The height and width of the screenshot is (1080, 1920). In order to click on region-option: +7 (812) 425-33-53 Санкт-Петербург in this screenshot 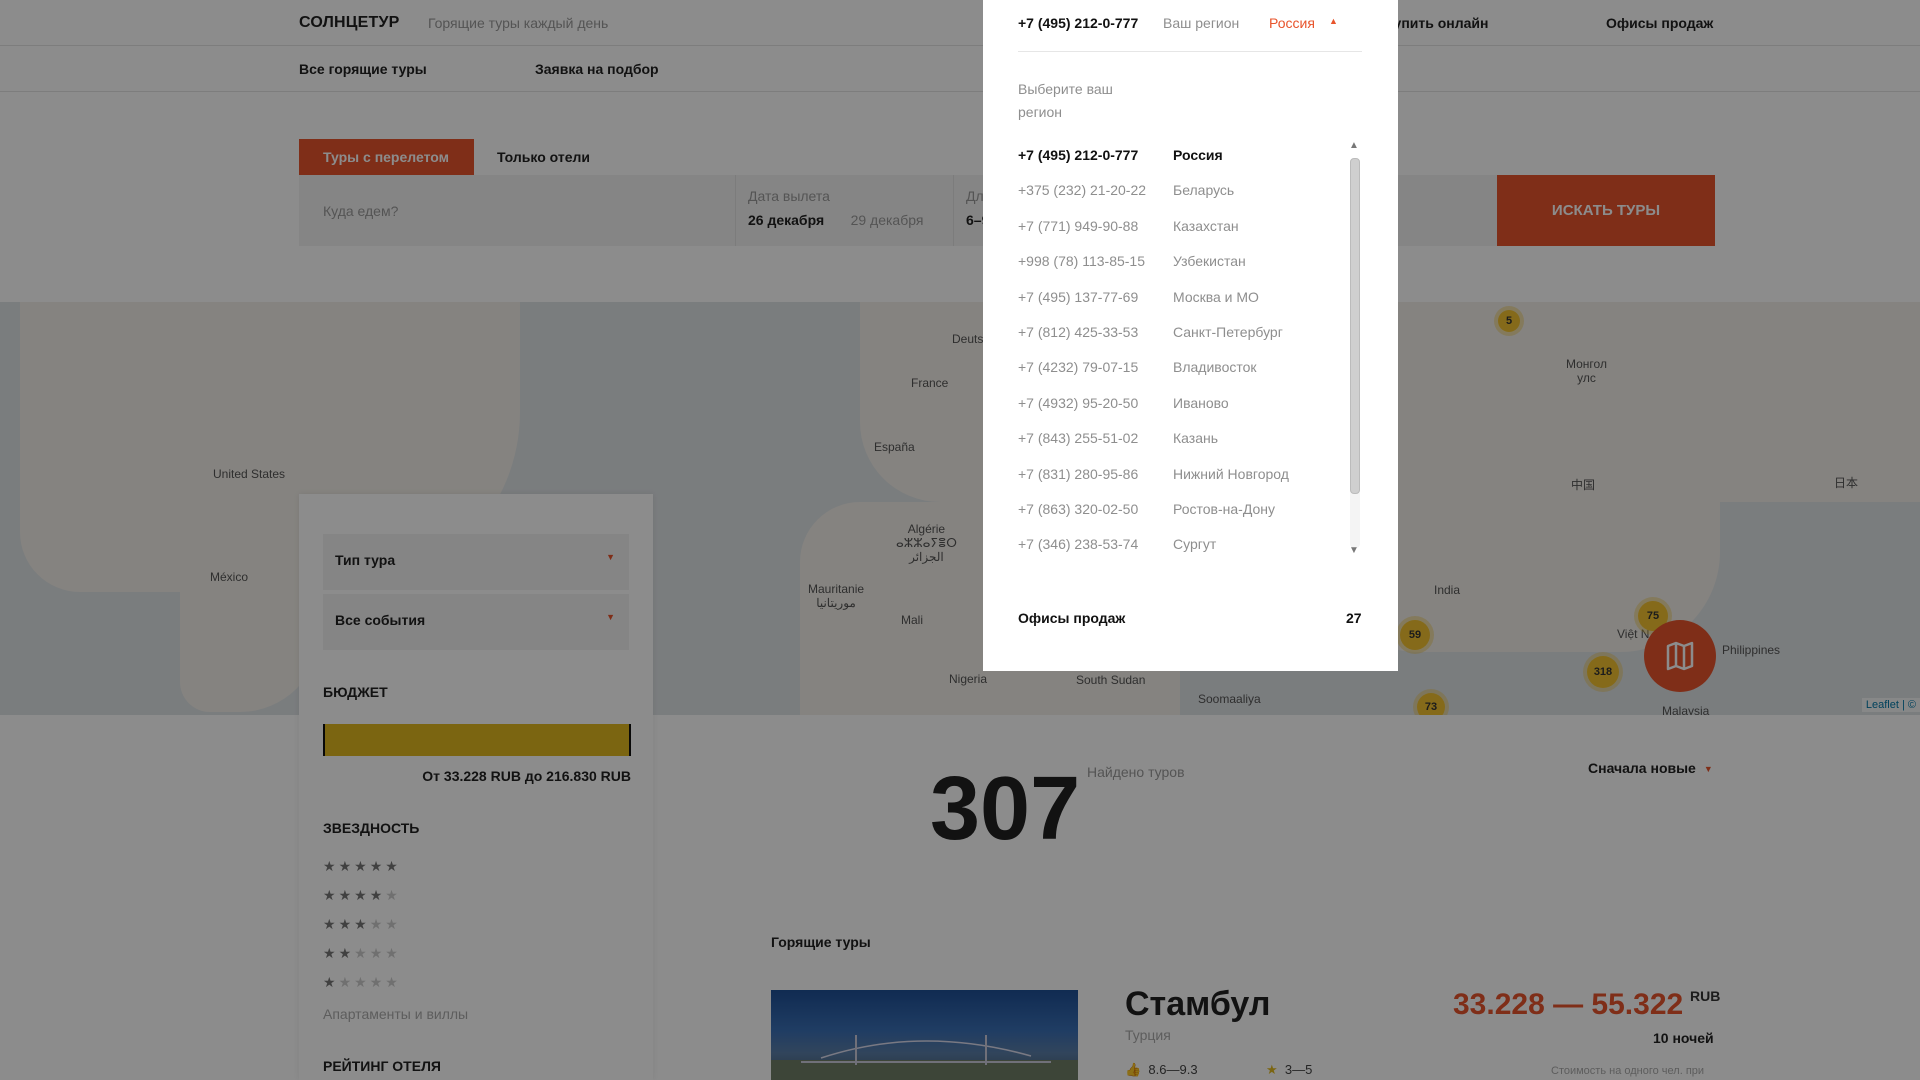, I will do `click(1183, 336)`.